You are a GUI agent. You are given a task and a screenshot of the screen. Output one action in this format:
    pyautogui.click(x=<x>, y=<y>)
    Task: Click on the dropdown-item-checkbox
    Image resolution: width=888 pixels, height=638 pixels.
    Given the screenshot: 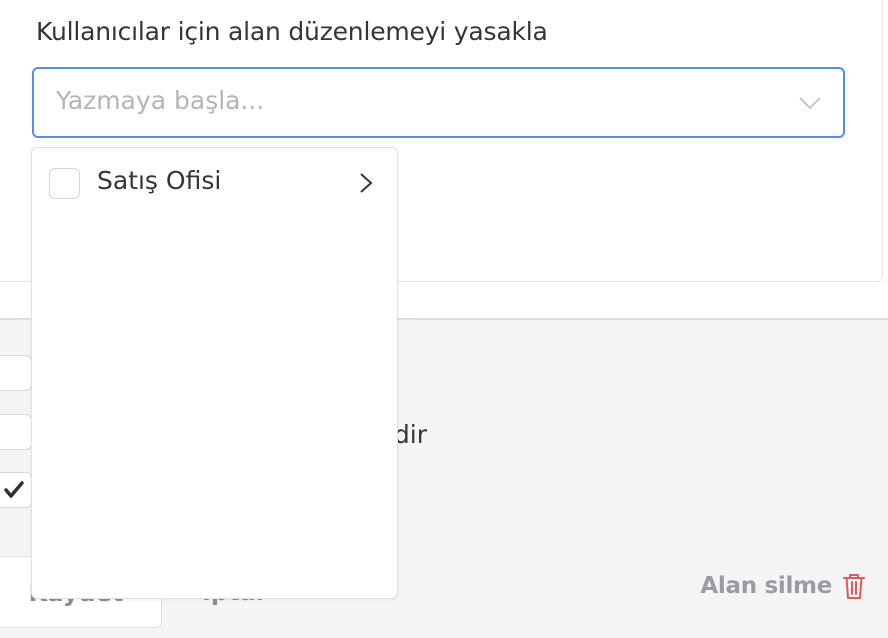 What is the action you would take?
    pyautogui.click(x=64, y=183)
    